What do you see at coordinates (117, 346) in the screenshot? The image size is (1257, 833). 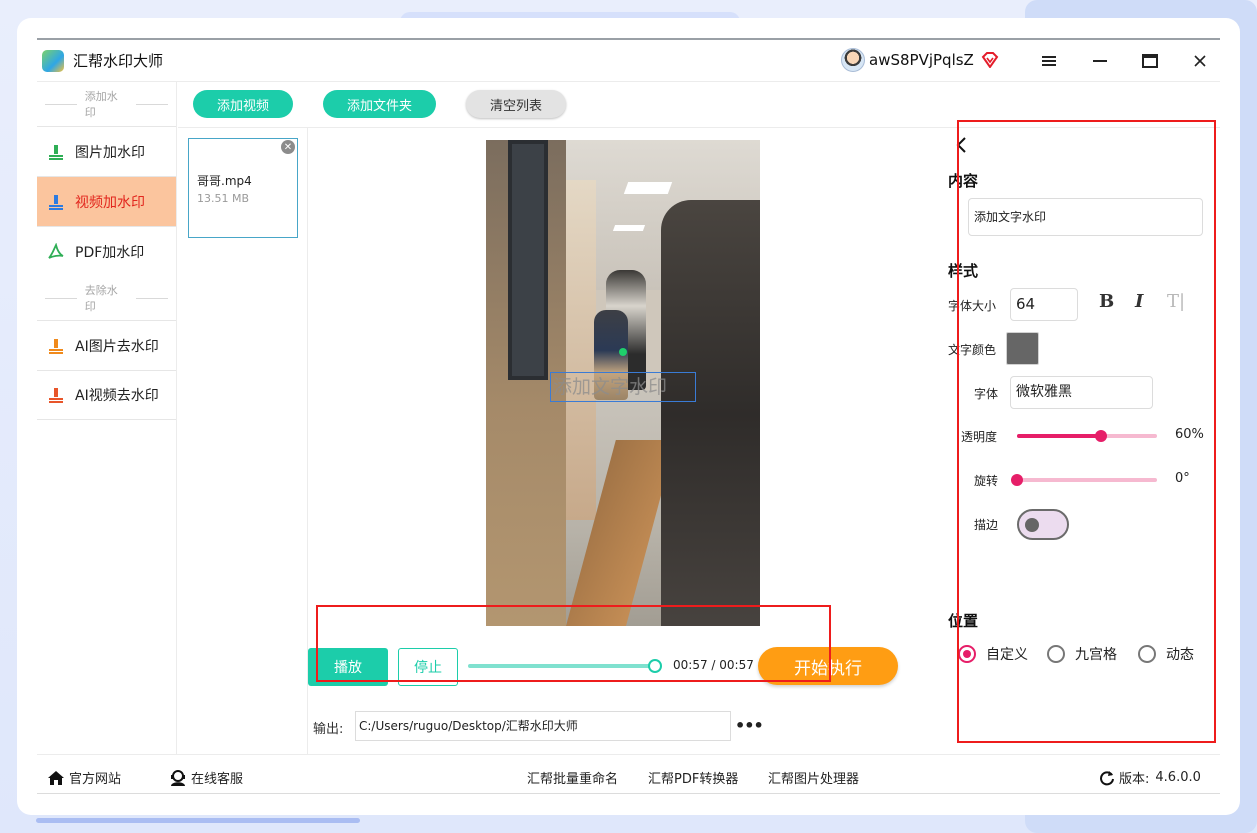 I see `sidebar-item-label: AI图片去水印` at bounding box center [117, 346].